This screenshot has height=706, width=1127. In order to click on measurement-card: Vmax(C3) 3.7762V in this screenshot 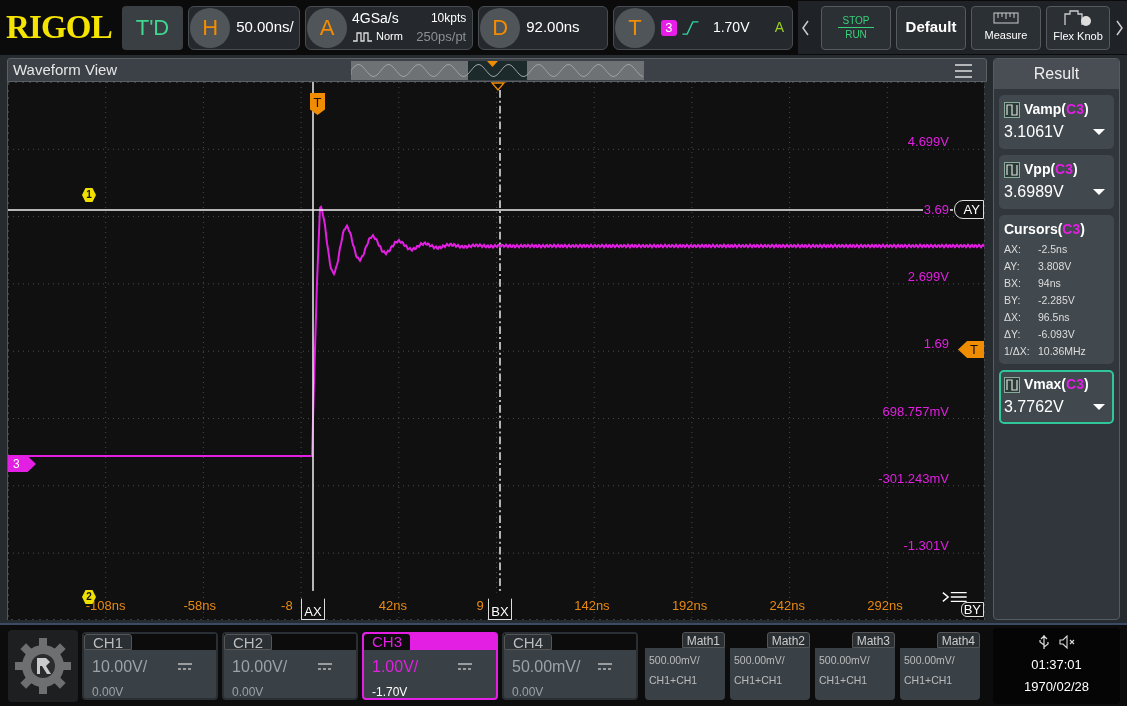, I will do `click(1056, 397)`.